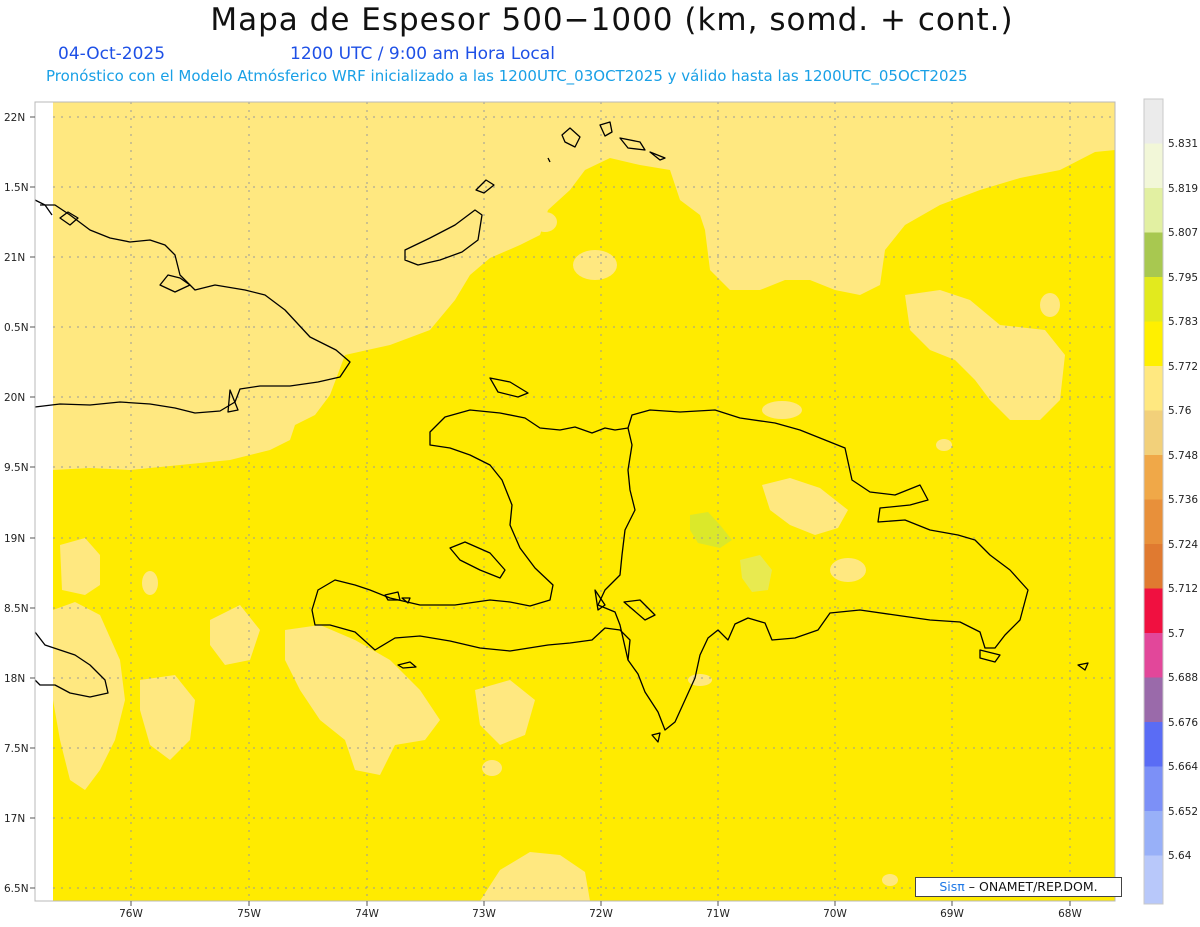 The image size is (1200, 927). I want to click on credit-box: Sisπ – ONAMET/REP.DOM., so click(1018, 887).